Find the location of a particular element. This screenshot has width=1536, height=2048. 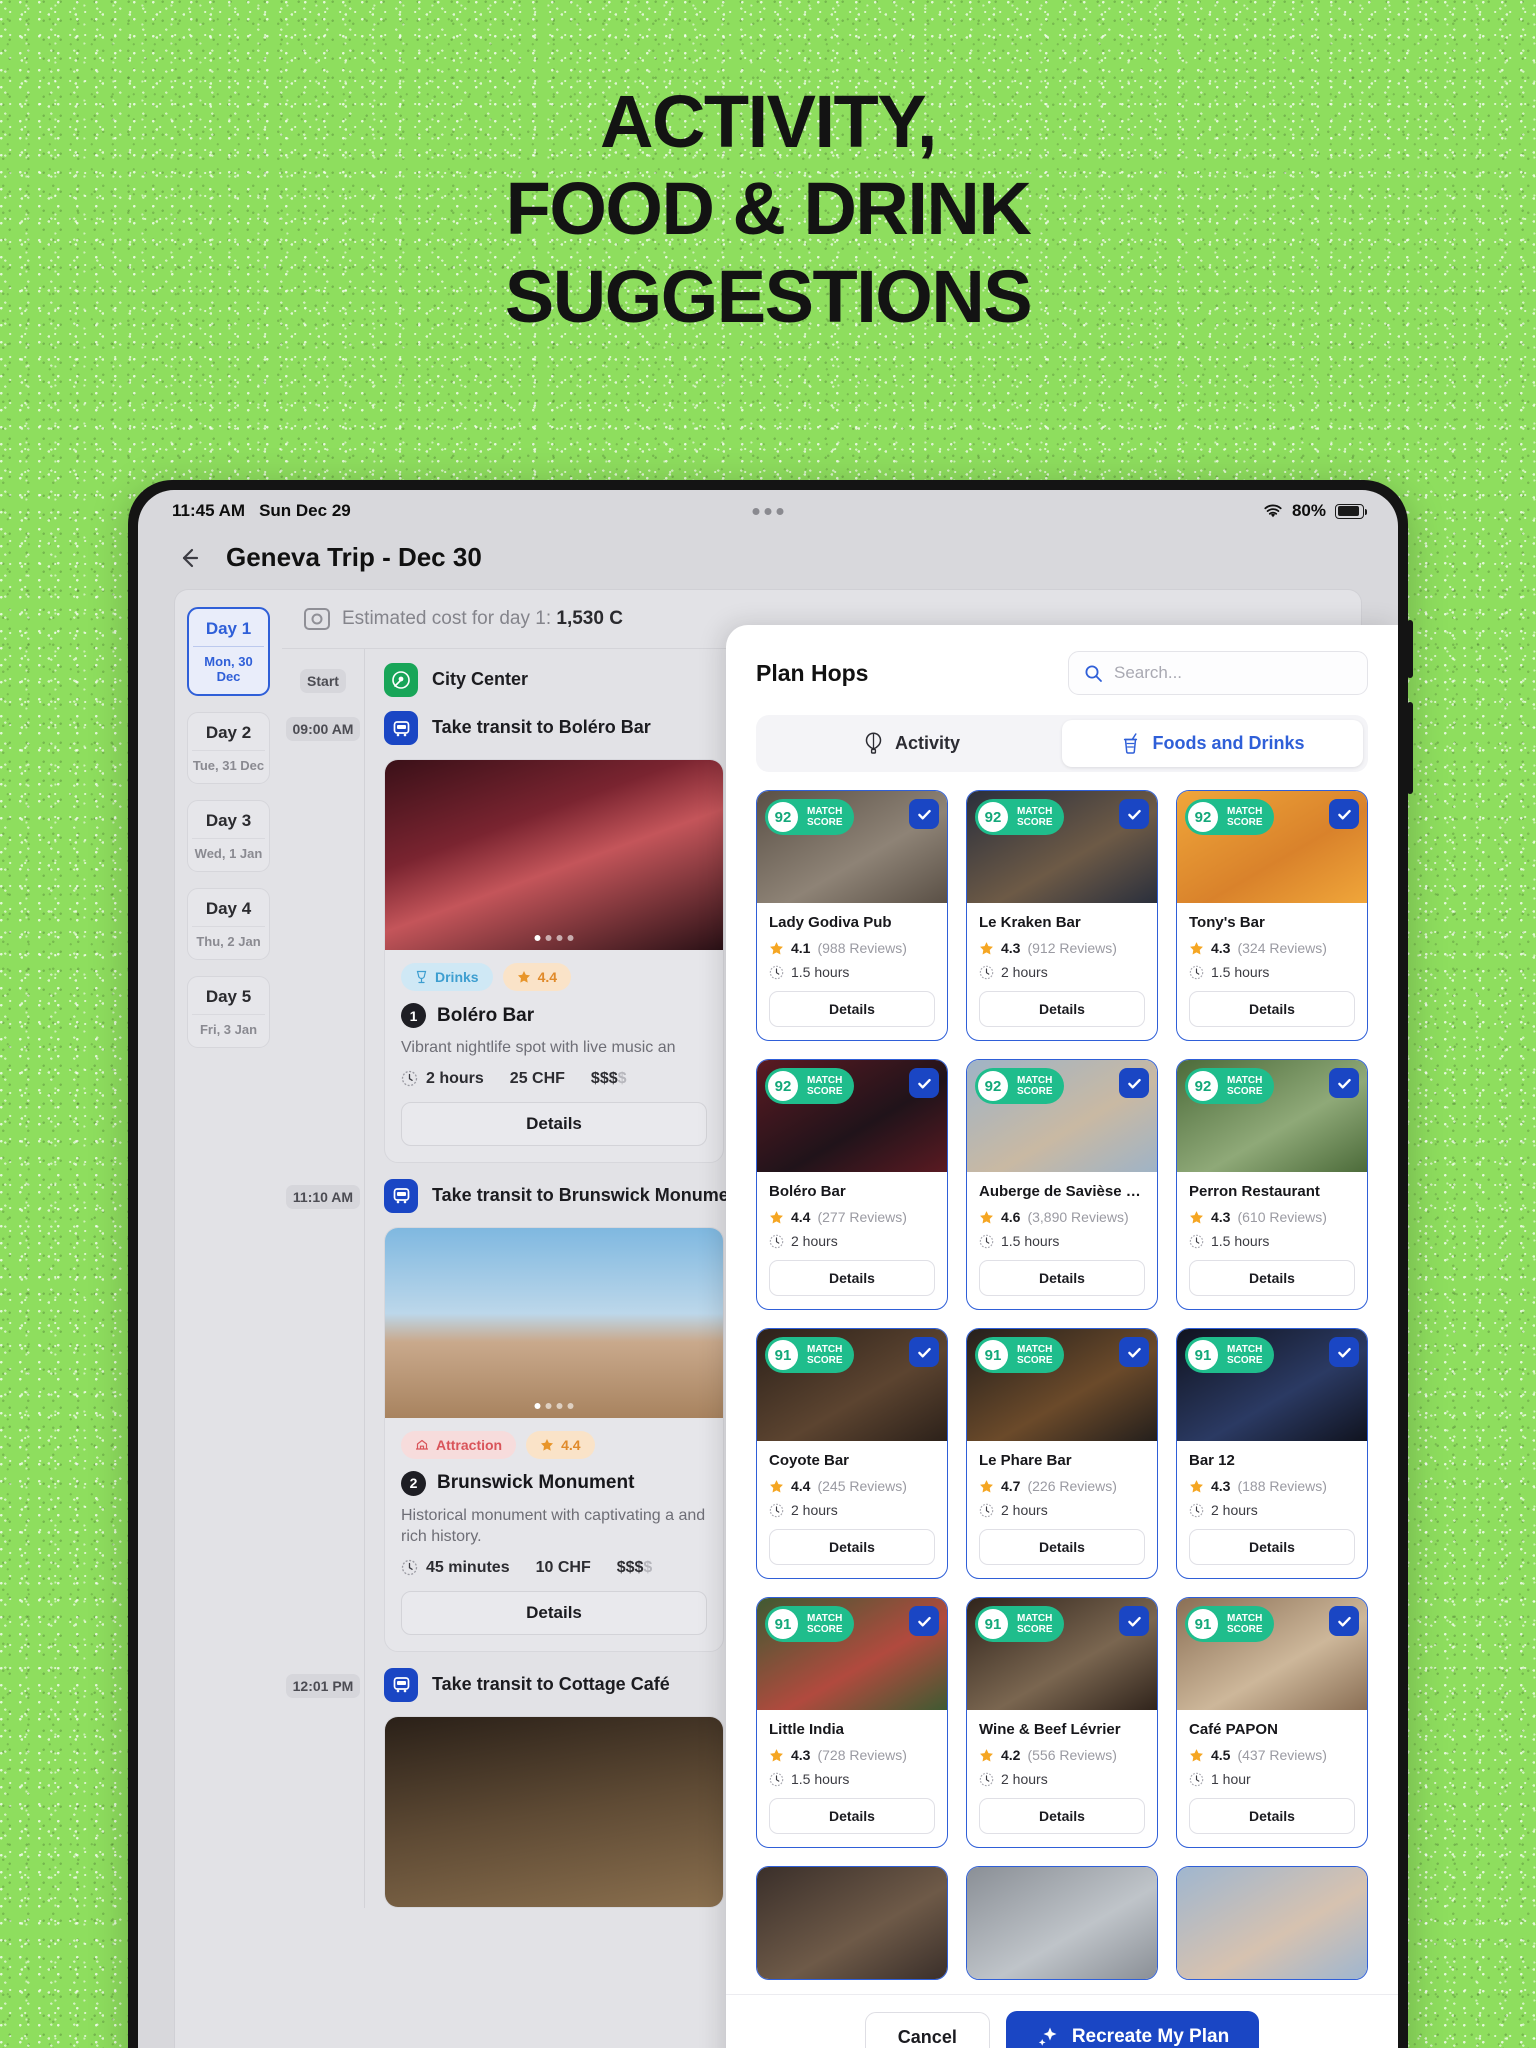

card-title: Bar 12 is located at coordinates (1212, 1460).